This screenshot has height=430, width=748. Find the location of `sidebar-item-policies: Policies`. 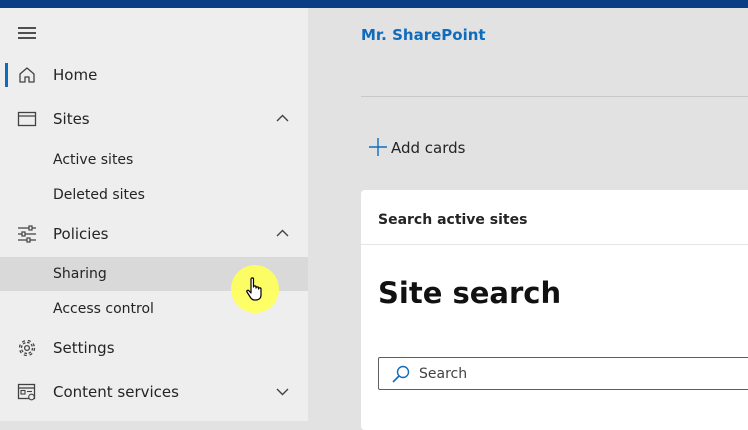

sidebar-item-policies: Policies is located at coordinates (154, 234).